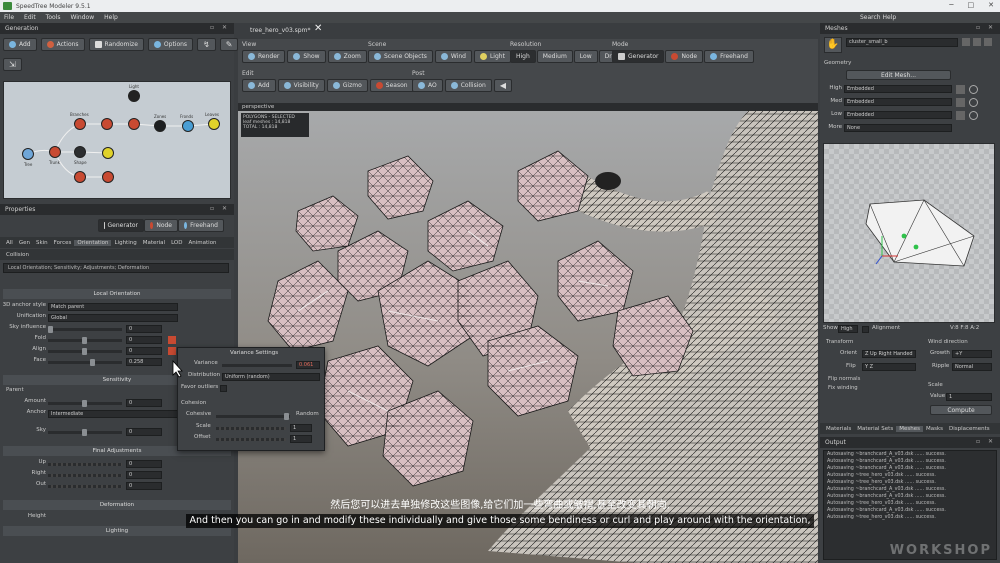 Image resolution: width=1000 pixels, height=563 pixels. I want to click on alignment-checkbox, so click(865, 329).